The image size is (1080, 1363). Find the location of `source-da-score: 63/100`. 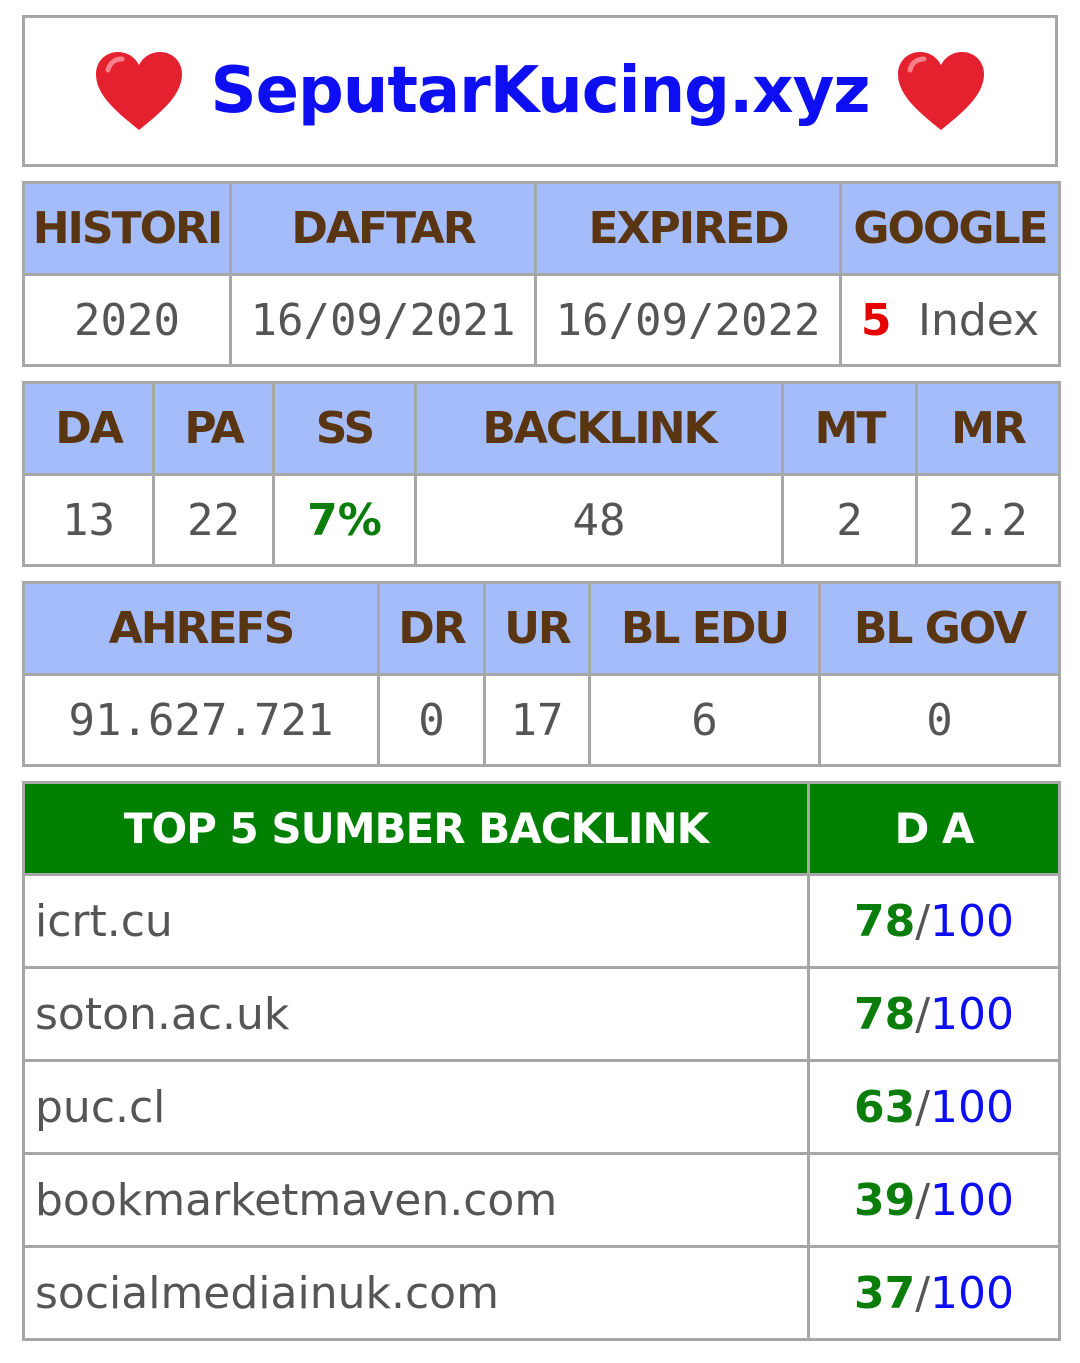

source-da-score: 63/100 is located at coordinates (934, 1107).